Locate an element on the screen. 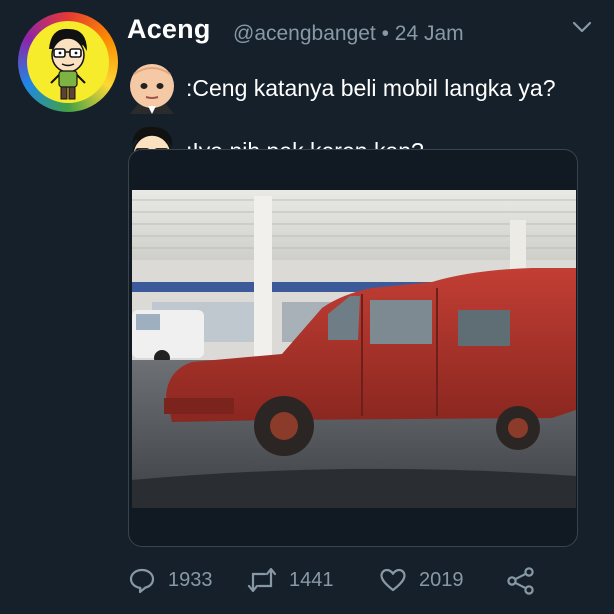 The image size is (614, 614). action-bar: 1933 1441 2019 is located at coordinates (338, 581).